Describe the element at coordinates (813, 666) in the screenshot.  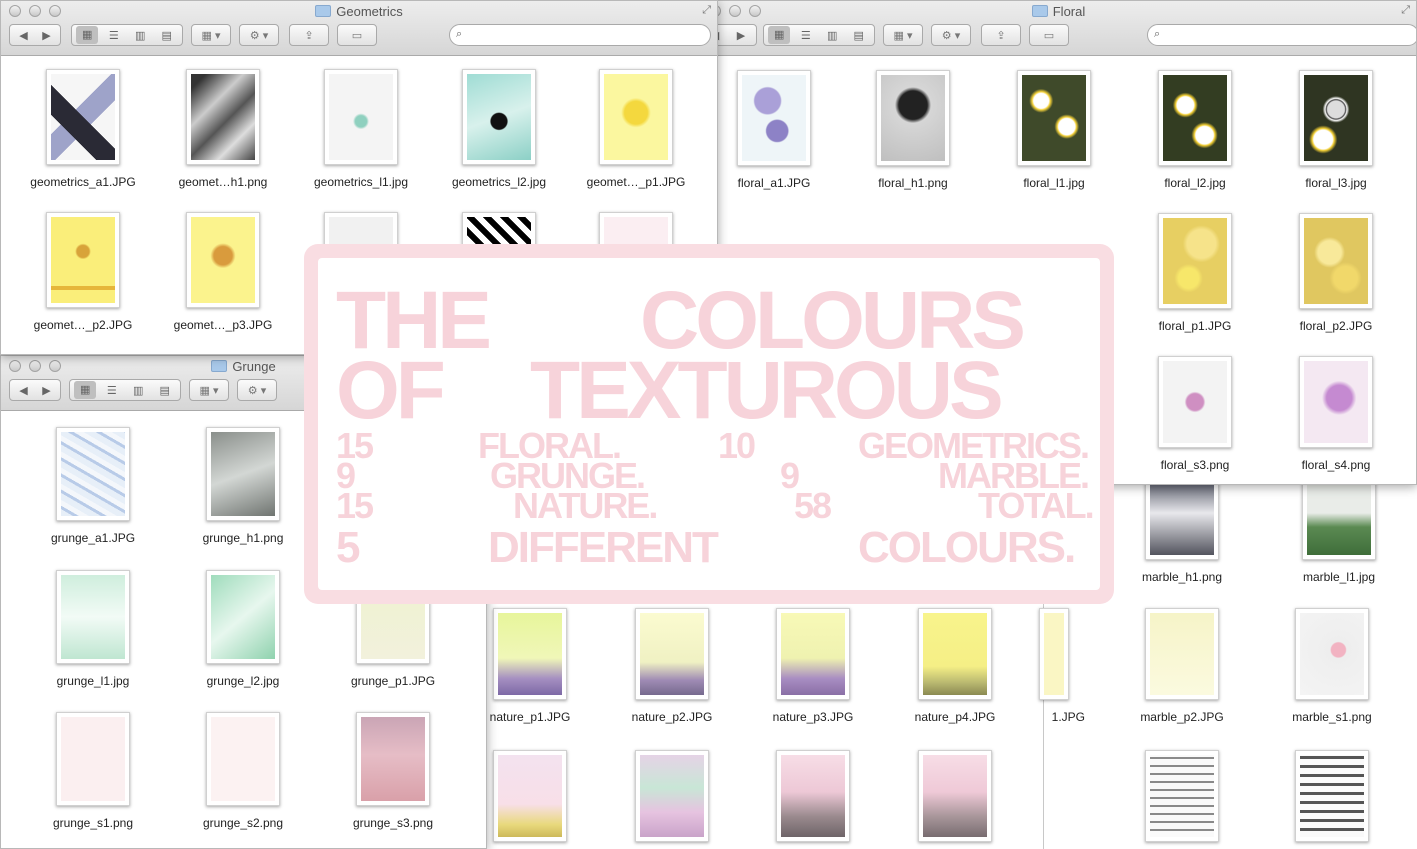
I see `file-item: nature_p3.JPG` at that location.